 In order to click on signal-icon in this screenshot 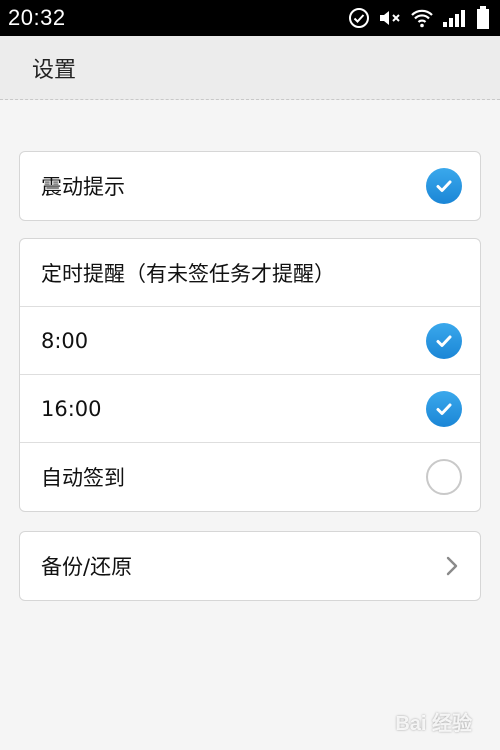, I will do `click(455, 18)`.